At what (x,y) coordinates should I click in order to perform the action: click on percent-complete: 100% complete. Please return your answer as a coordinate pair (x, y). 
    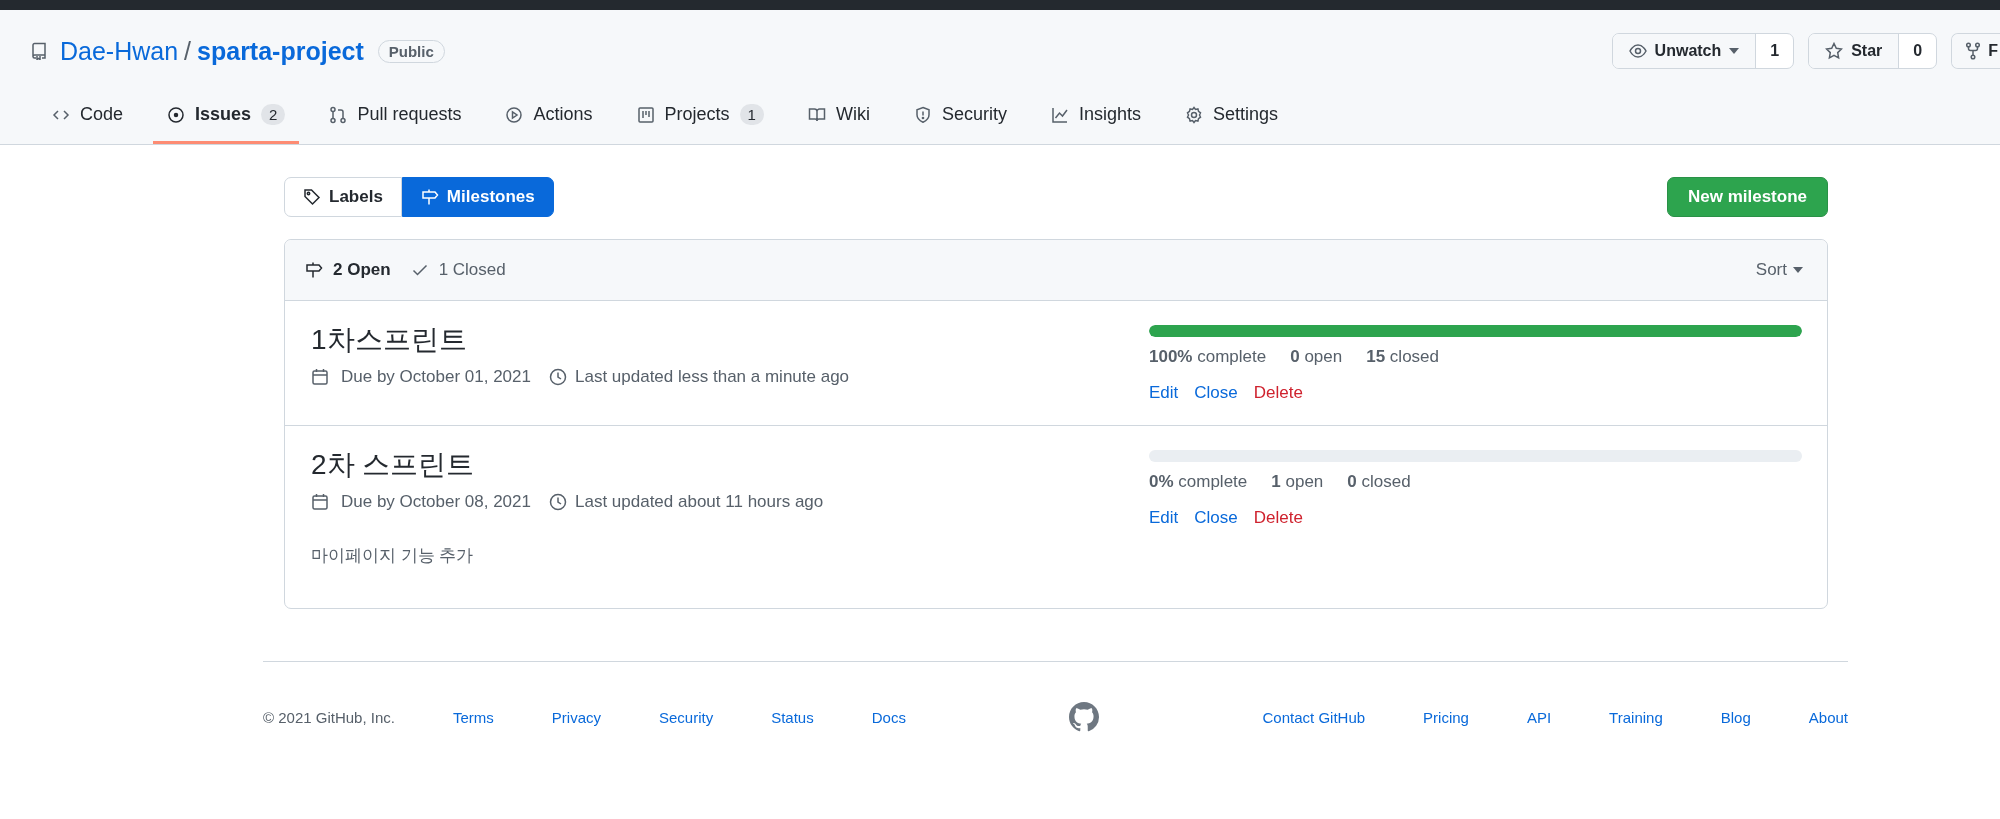
    Looking at the image, I should click on (1208, 357).